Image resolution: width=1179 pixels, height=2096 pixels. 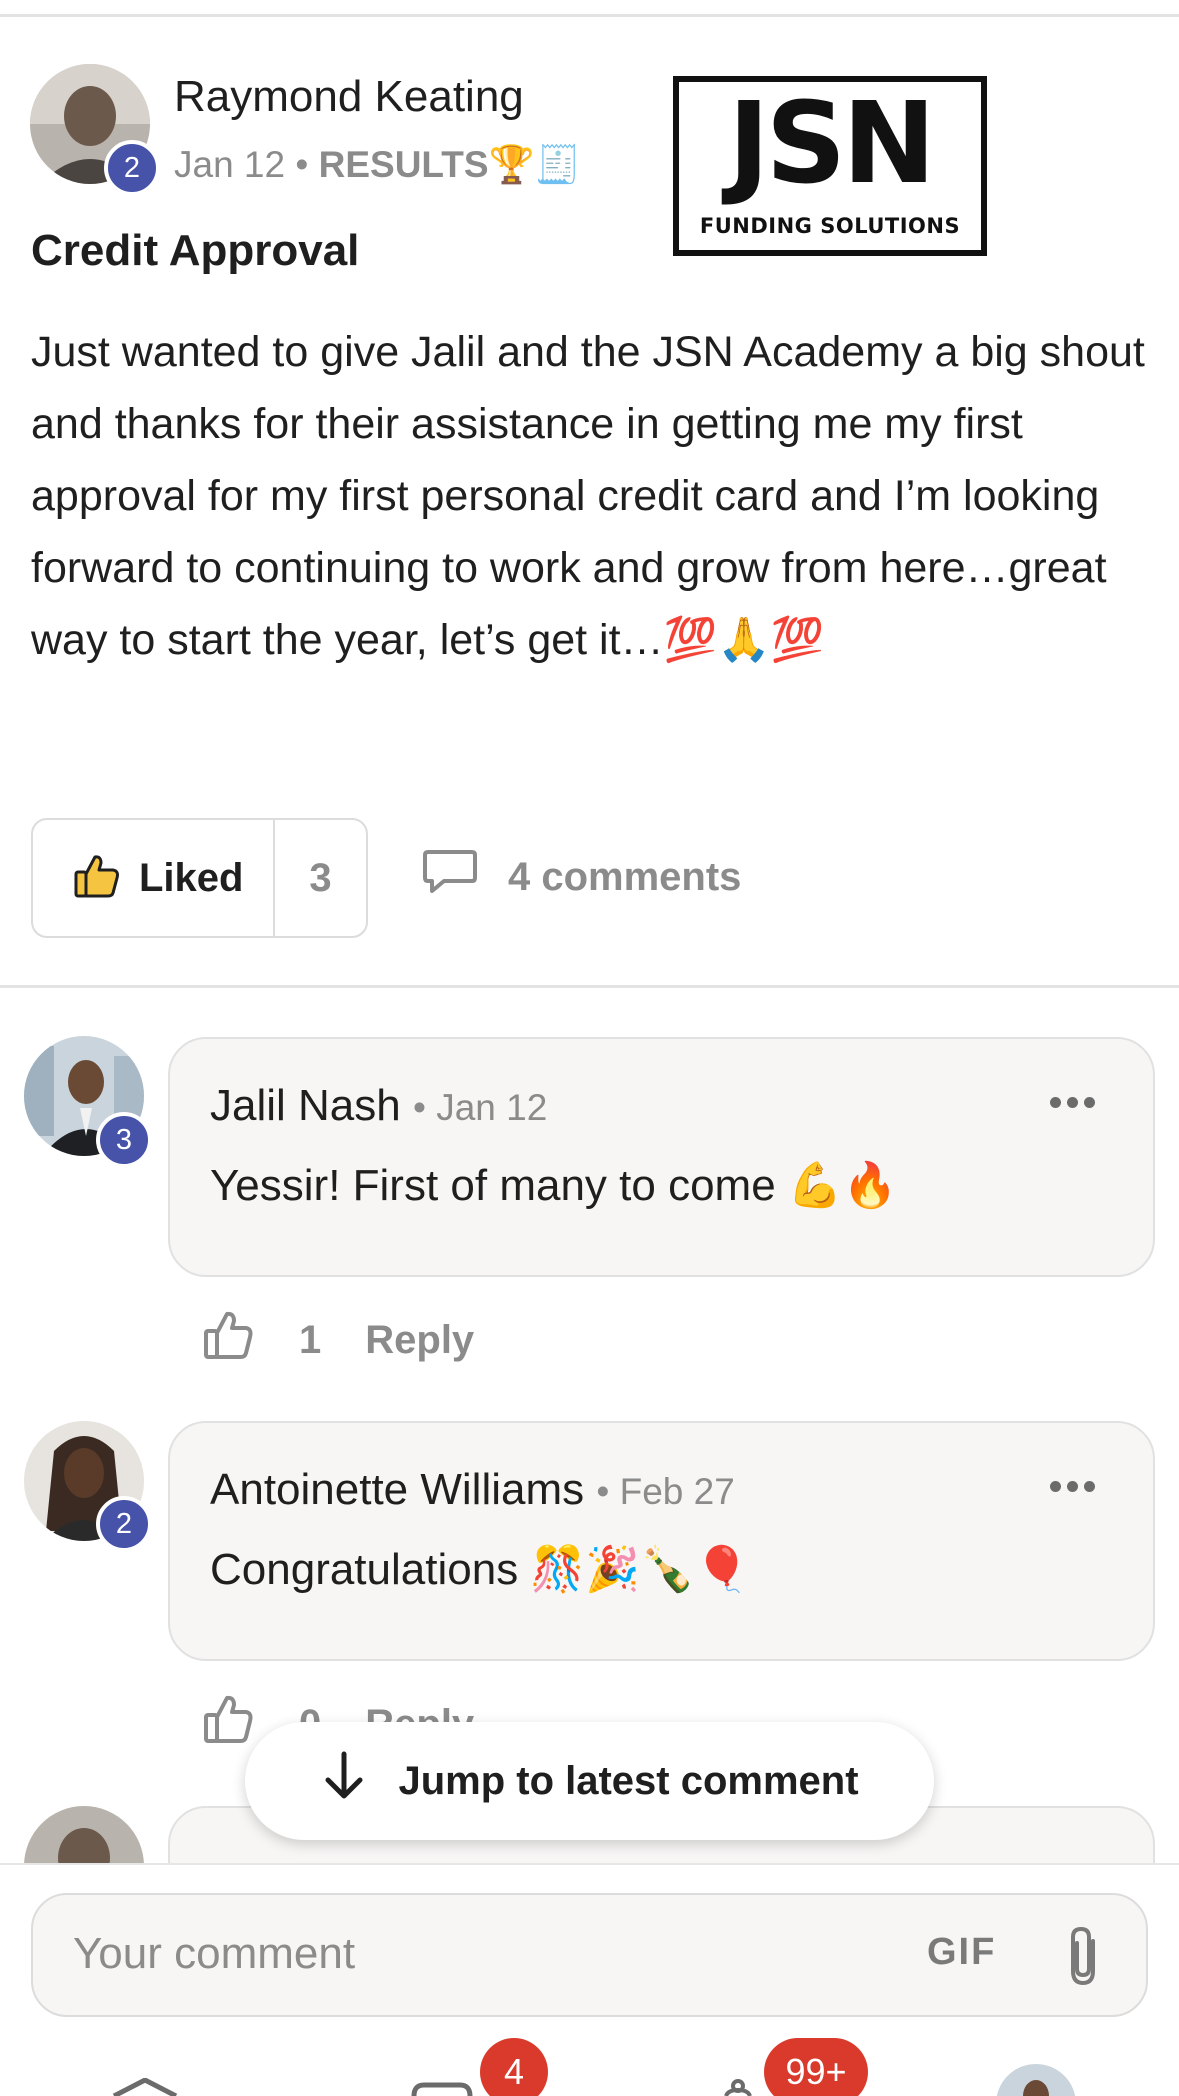 What do you see at coordinates (338, 1340) in the screenshot?
I see `comment-actions: 1 Reply` at bounding box center [338, 1340].